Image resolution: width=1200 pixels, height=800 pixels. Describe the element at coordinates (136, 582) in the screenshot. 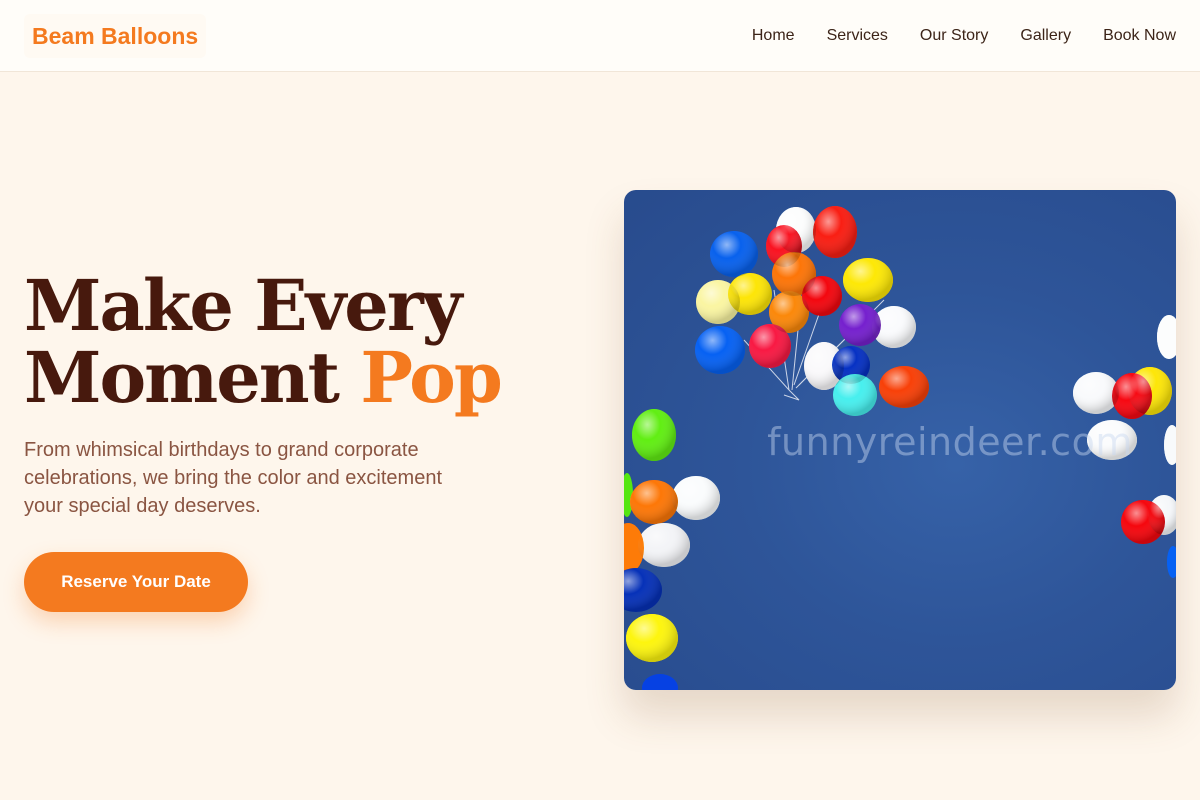

I see `reserve-date-button: Reserve Your Date` at that location.